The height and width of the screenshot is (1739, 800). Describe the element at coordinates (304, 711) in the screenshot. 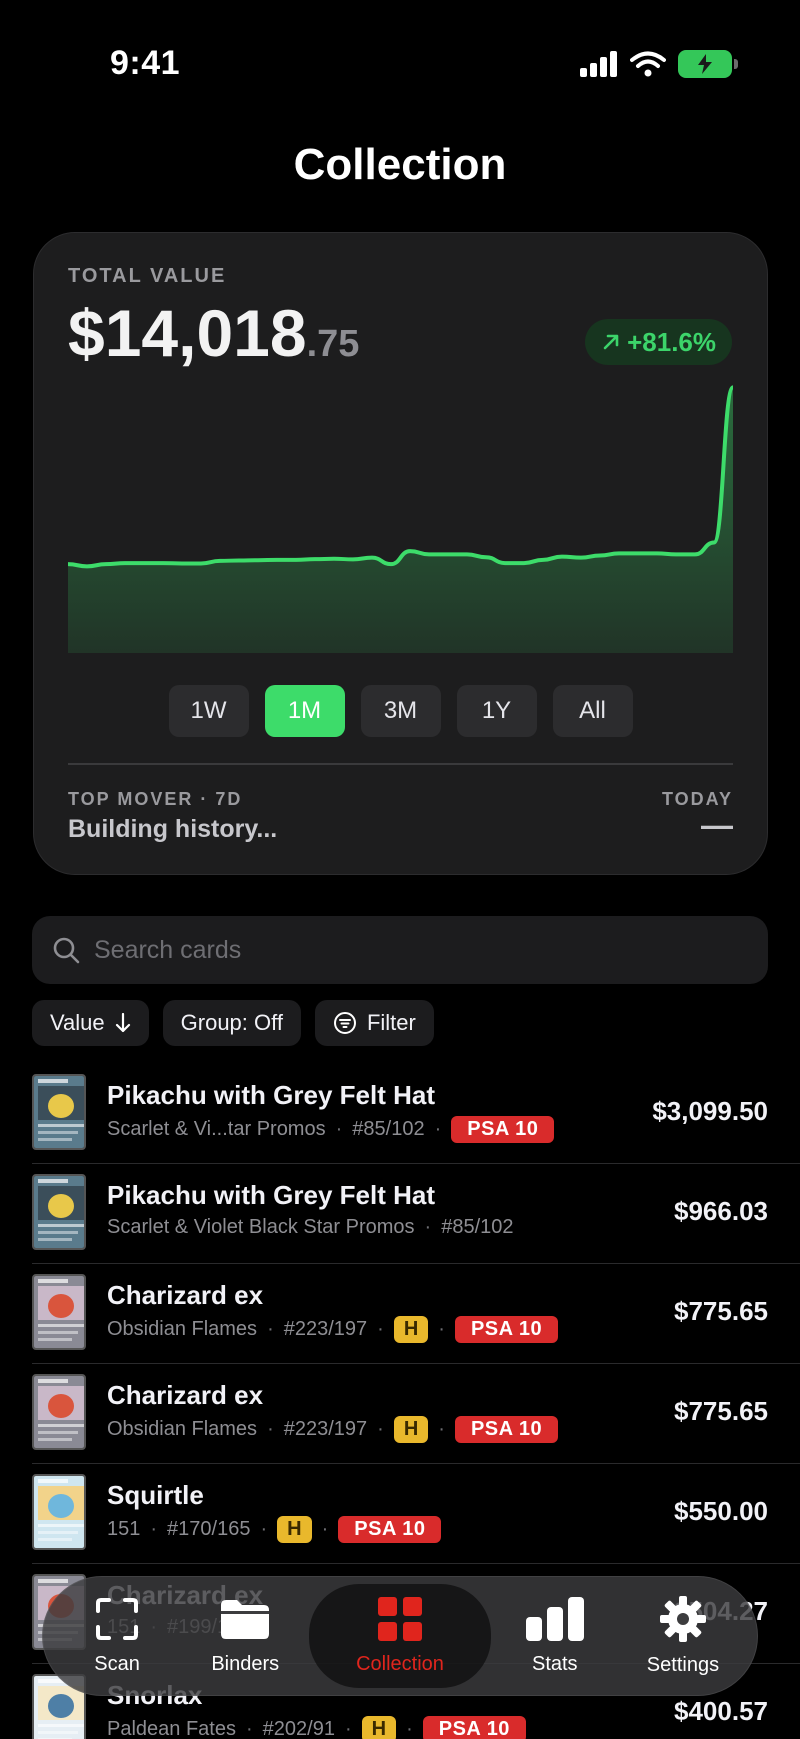

I see `range-button-1m: 1M` at that location.